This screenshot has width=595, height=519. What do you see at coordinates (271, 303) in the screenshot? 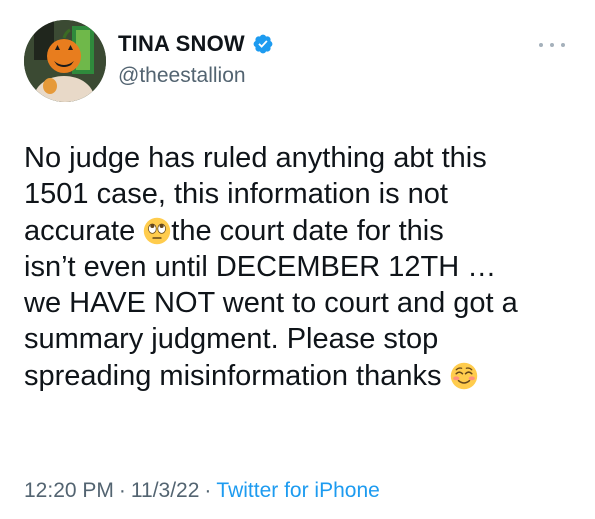
I see `tweet-line-text: we HAVE NOT went to court and got a` at bounding box center [271, 303].